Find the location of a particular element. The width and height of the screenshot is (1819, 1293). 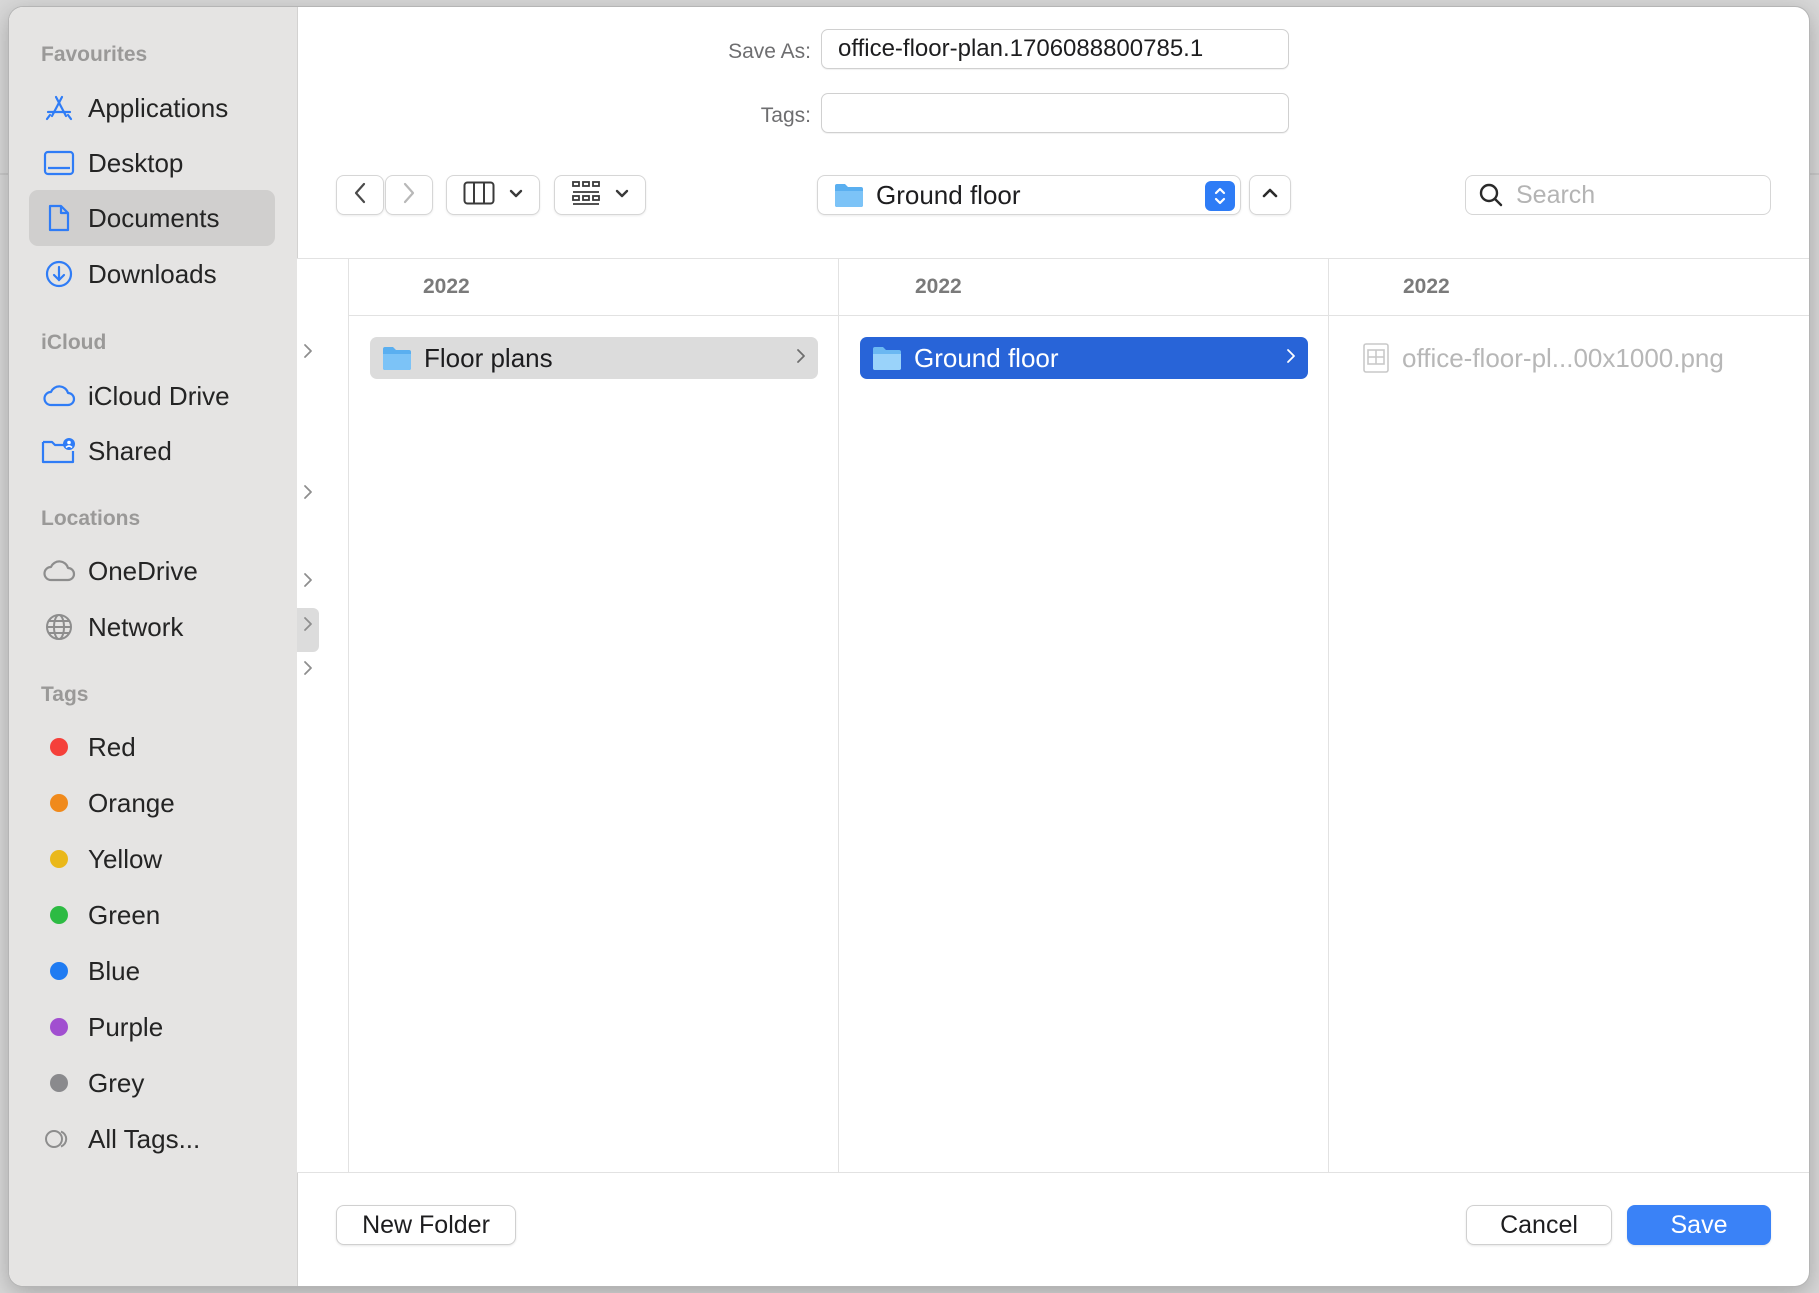

sidebar-tag-blue: Blue is located at coordinates (152, 971).